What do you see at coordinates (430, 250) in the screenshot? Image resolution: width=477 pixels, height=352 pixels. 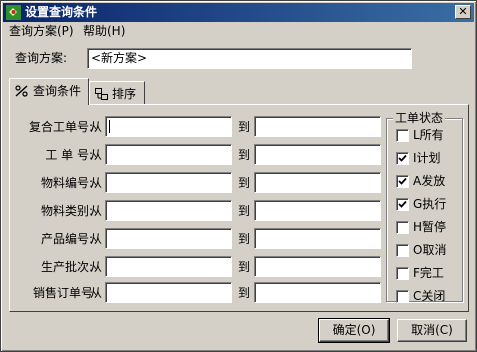 I see `checkbox-label: O取消` at bounding box center [430, 250].